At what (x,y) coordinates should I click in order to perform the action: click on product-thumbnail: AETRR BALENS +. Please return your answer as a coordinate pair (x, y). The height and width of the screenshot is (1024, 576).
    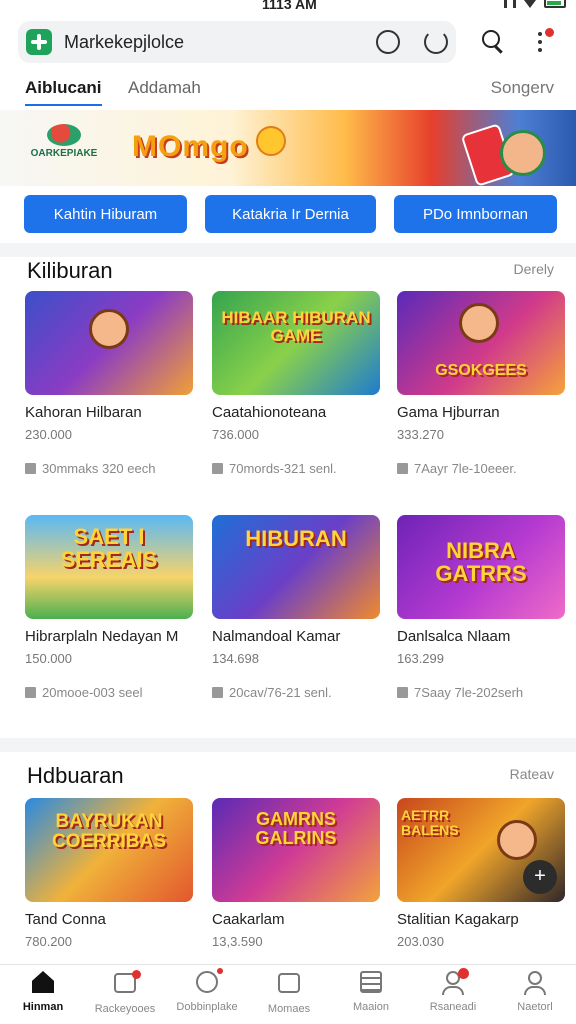
    Looking at the image, I should click on (481, 850).